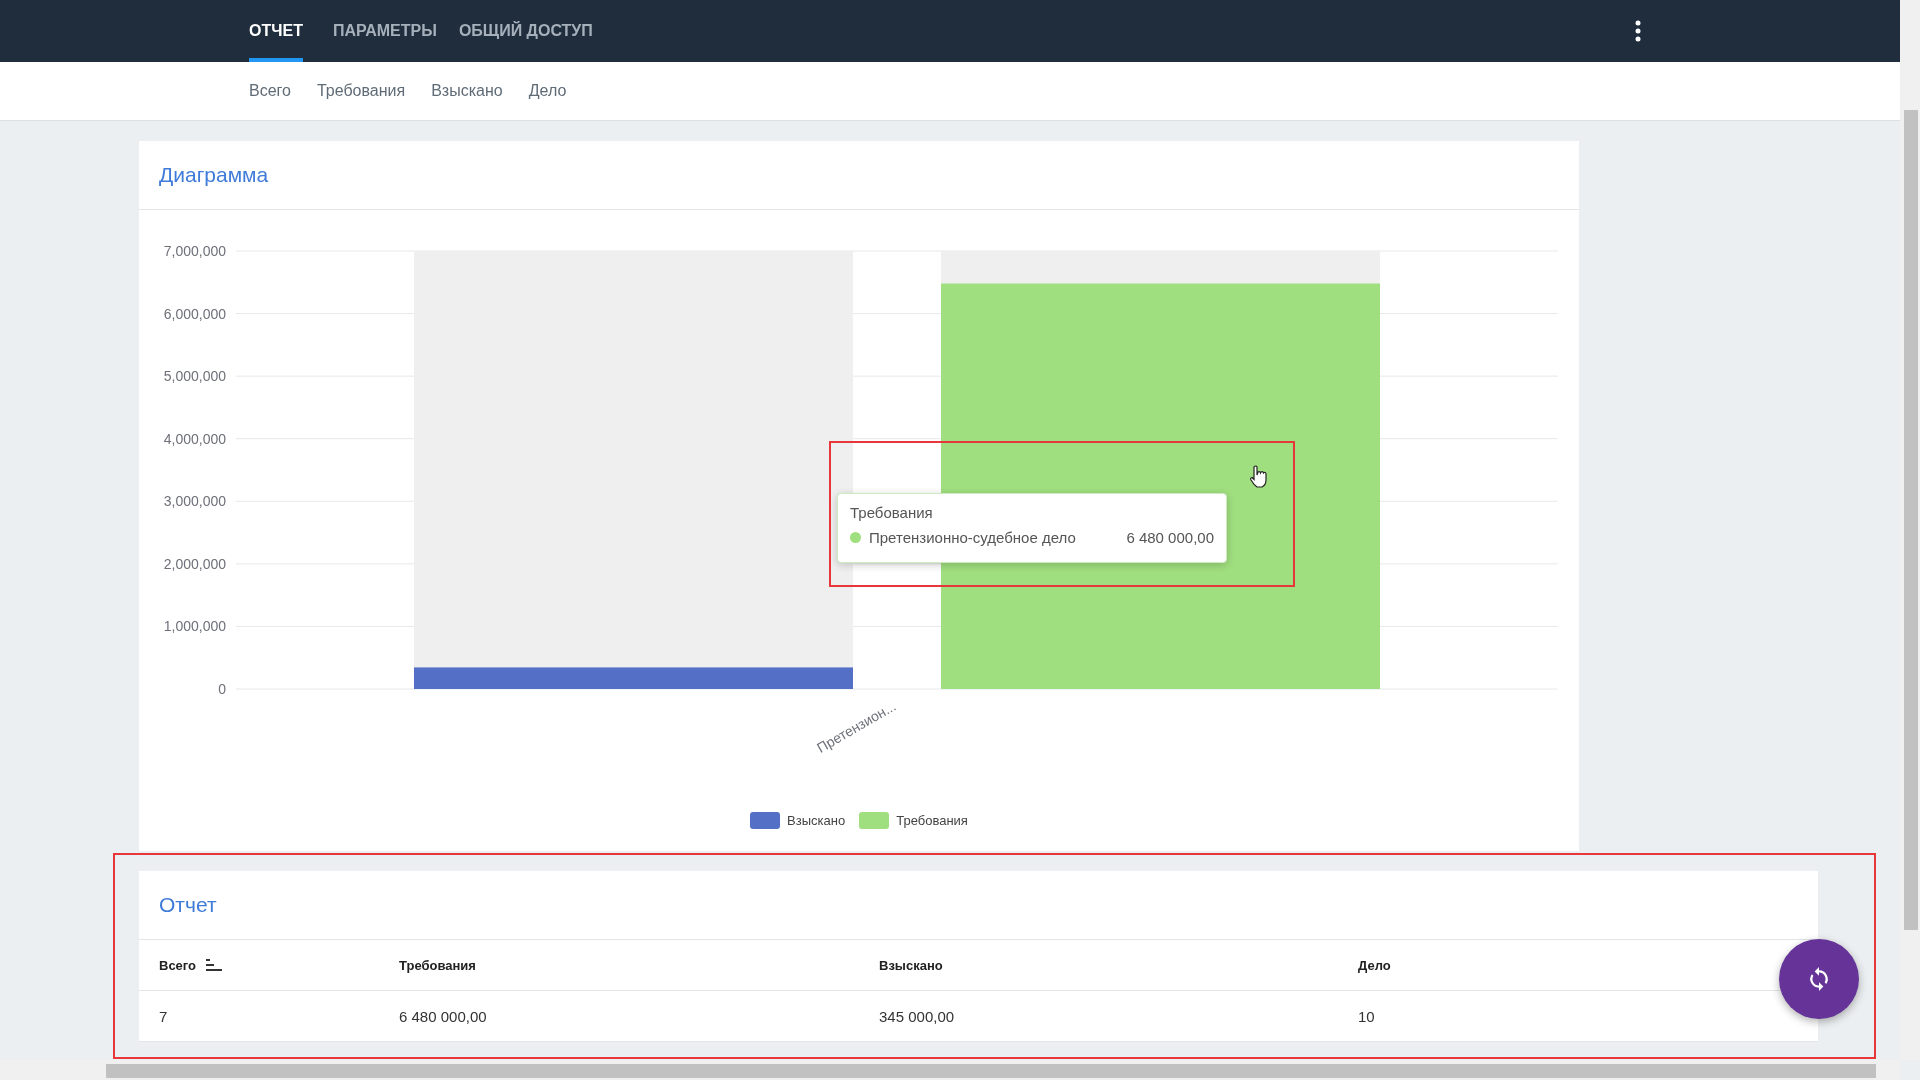 The width and height of the screenshot is (1920, 1080). Describe the element at coordinates (911, 965) in the screenshot. I see `column-header: Взыскано` at that location.